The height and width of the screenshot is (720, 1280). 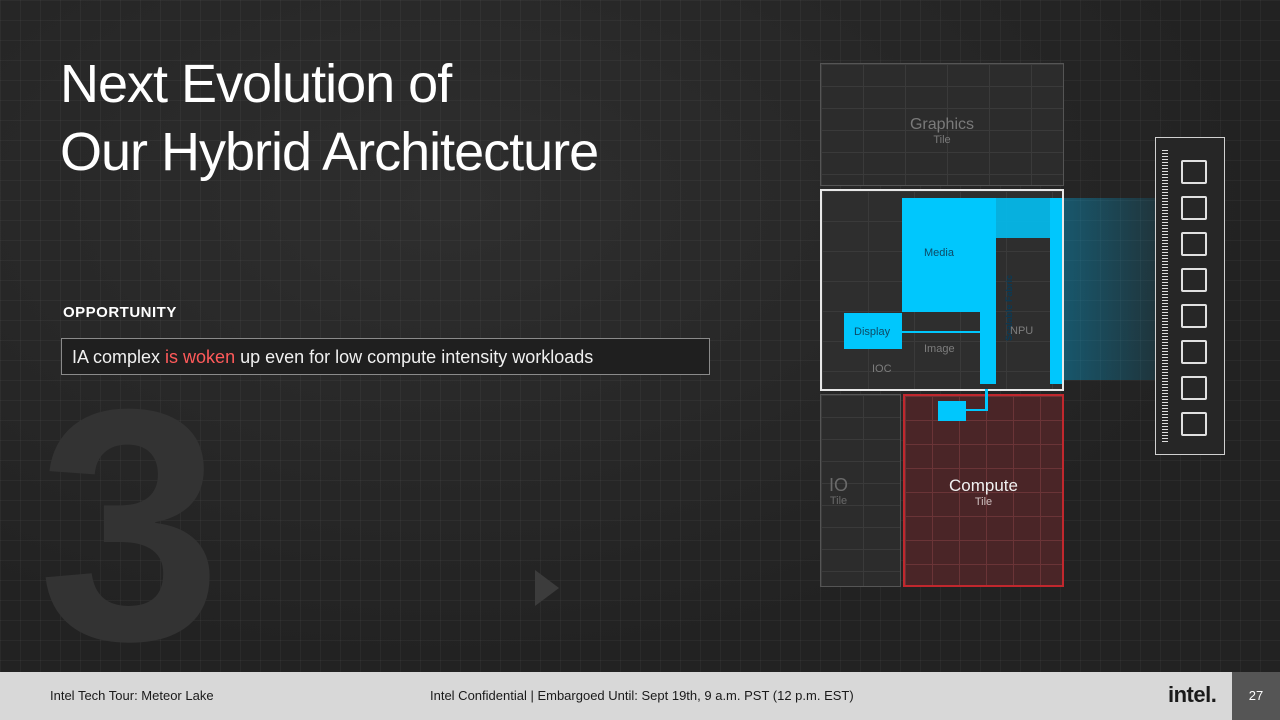 I want to click on fabric-compute-link-h, so click(x=975, y=410).